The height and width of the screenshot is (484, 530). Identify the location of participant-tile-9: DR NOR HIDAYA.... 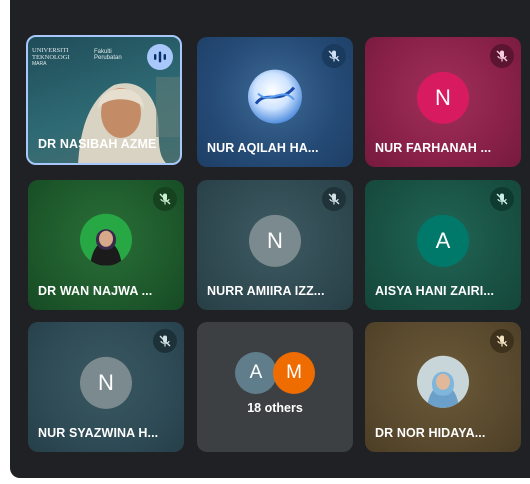
(443, 387).